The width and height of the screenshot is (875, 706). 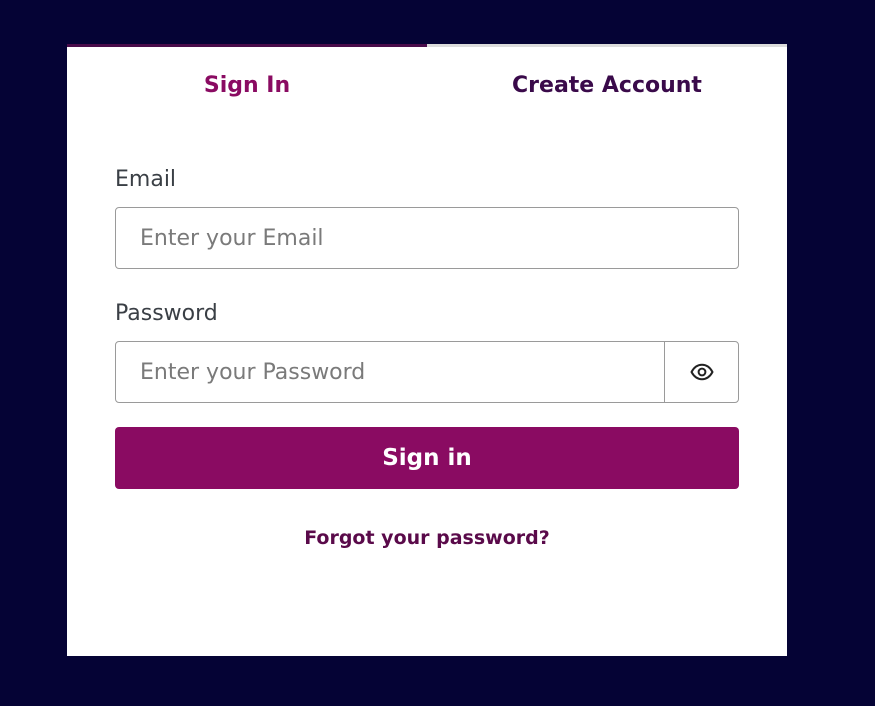 I want to click on email-group: Email, so click(x=427, y=218).